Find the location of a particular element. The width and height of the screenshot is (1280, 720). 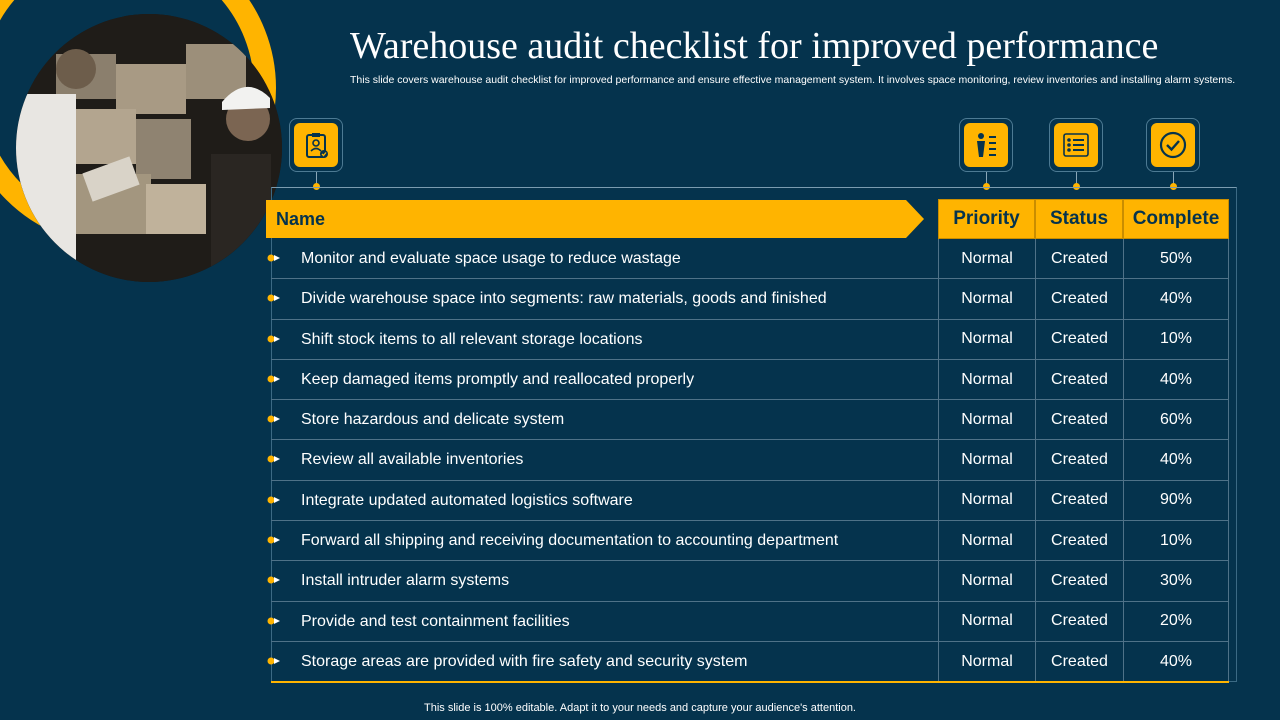

complete-column-icon-box is located at coordinates (1173, 145).